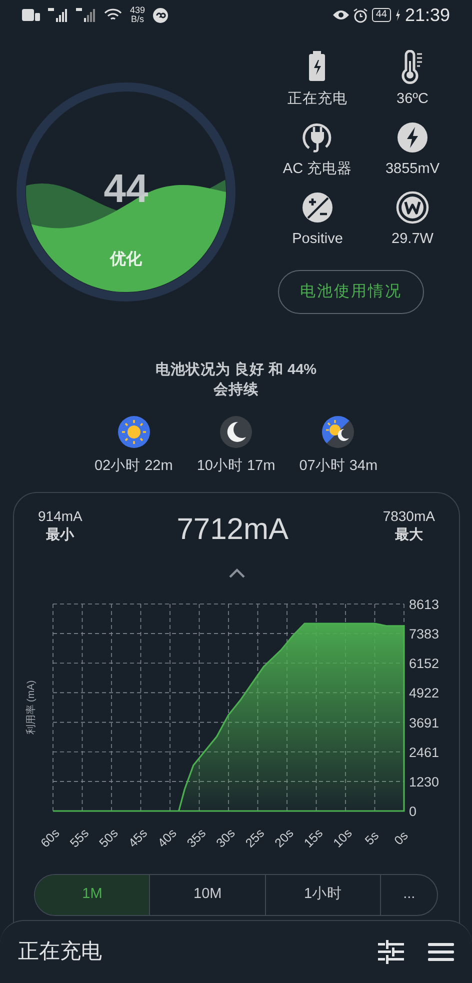 The height and width of the screenshot is (983, 472). I want to click on min-label: 最小, so click(60, 533).